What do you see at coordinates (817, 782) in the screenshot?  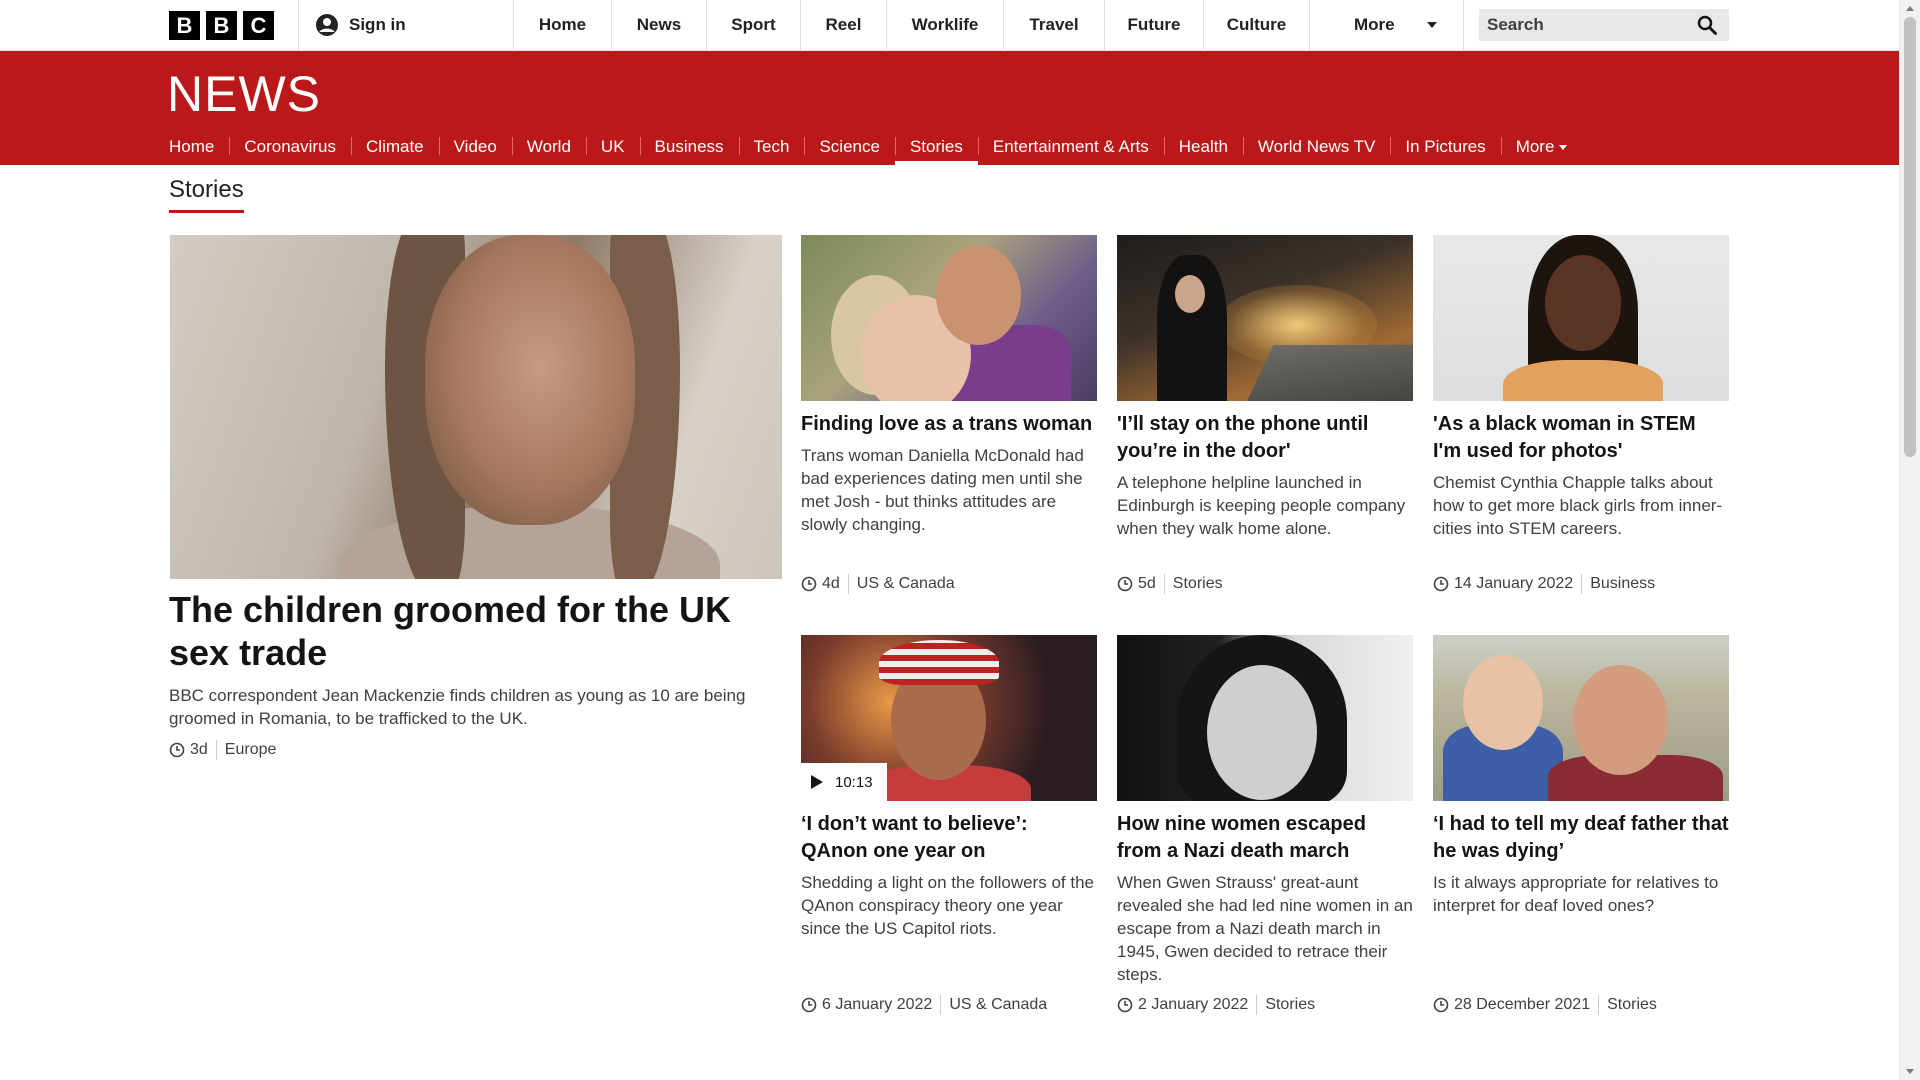 I see `play-icon` at bounding box center [817, 782].